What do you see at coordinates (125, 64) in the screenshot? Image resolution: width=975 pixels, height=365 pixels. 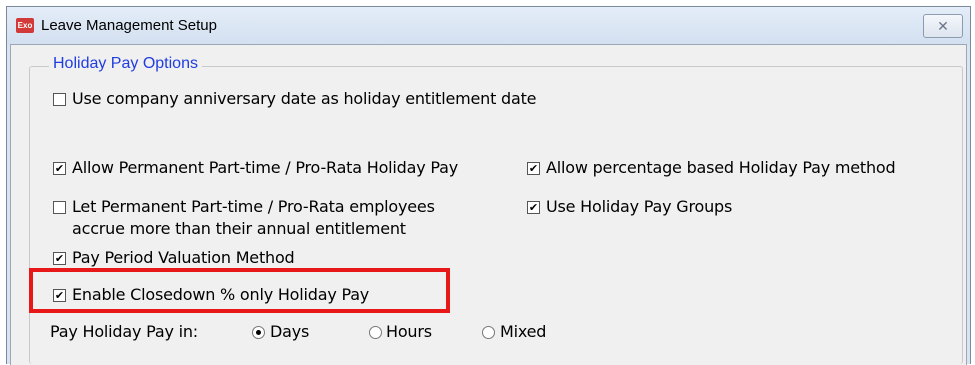 I see `group-title: Holiday Pay Options` at bounding box center [125, 64].